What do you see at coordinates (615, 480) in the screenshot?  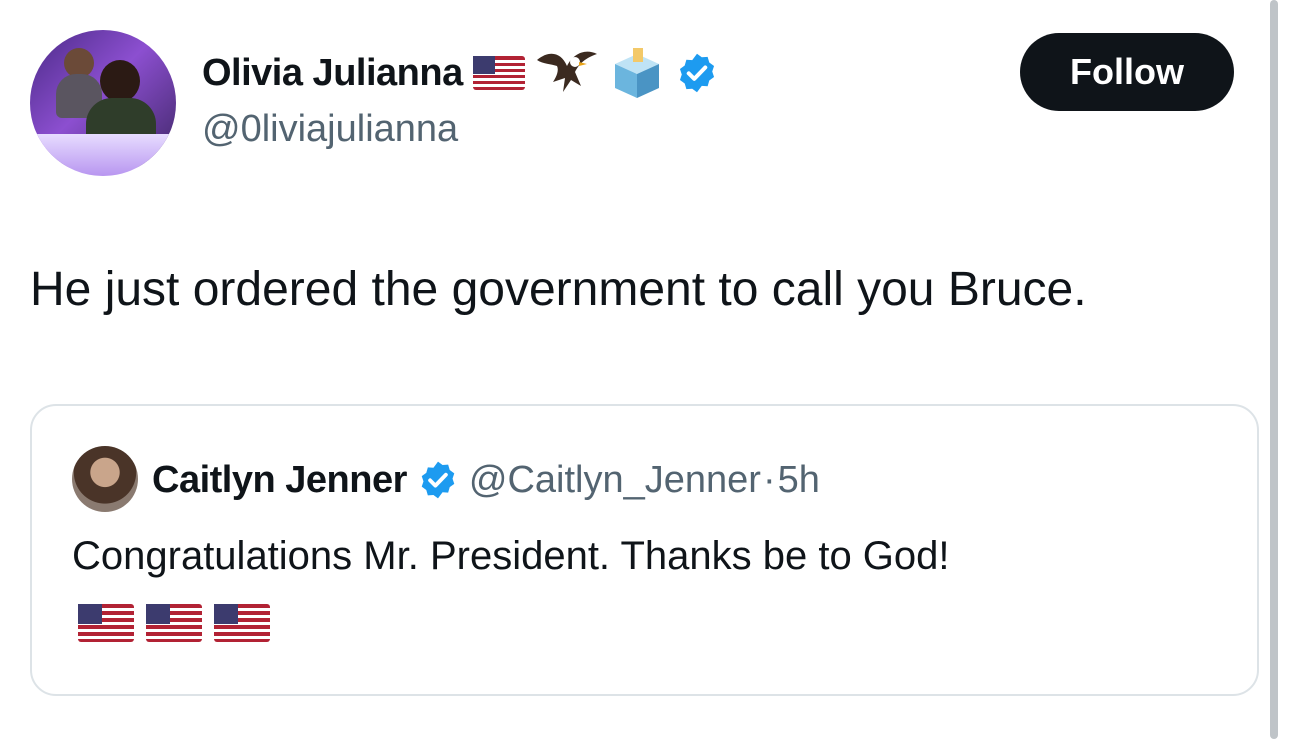 I see `quoted-author-handle: @Caitlyn_Jenner` at bounding box center [615, 480].